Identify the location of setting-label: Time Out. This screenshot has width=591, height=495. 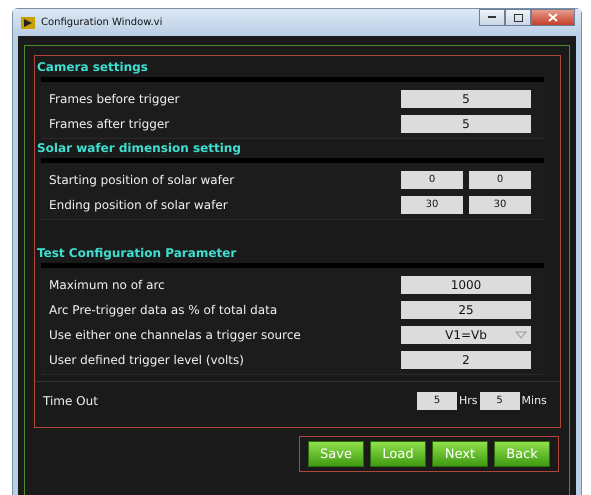
(71, 401).